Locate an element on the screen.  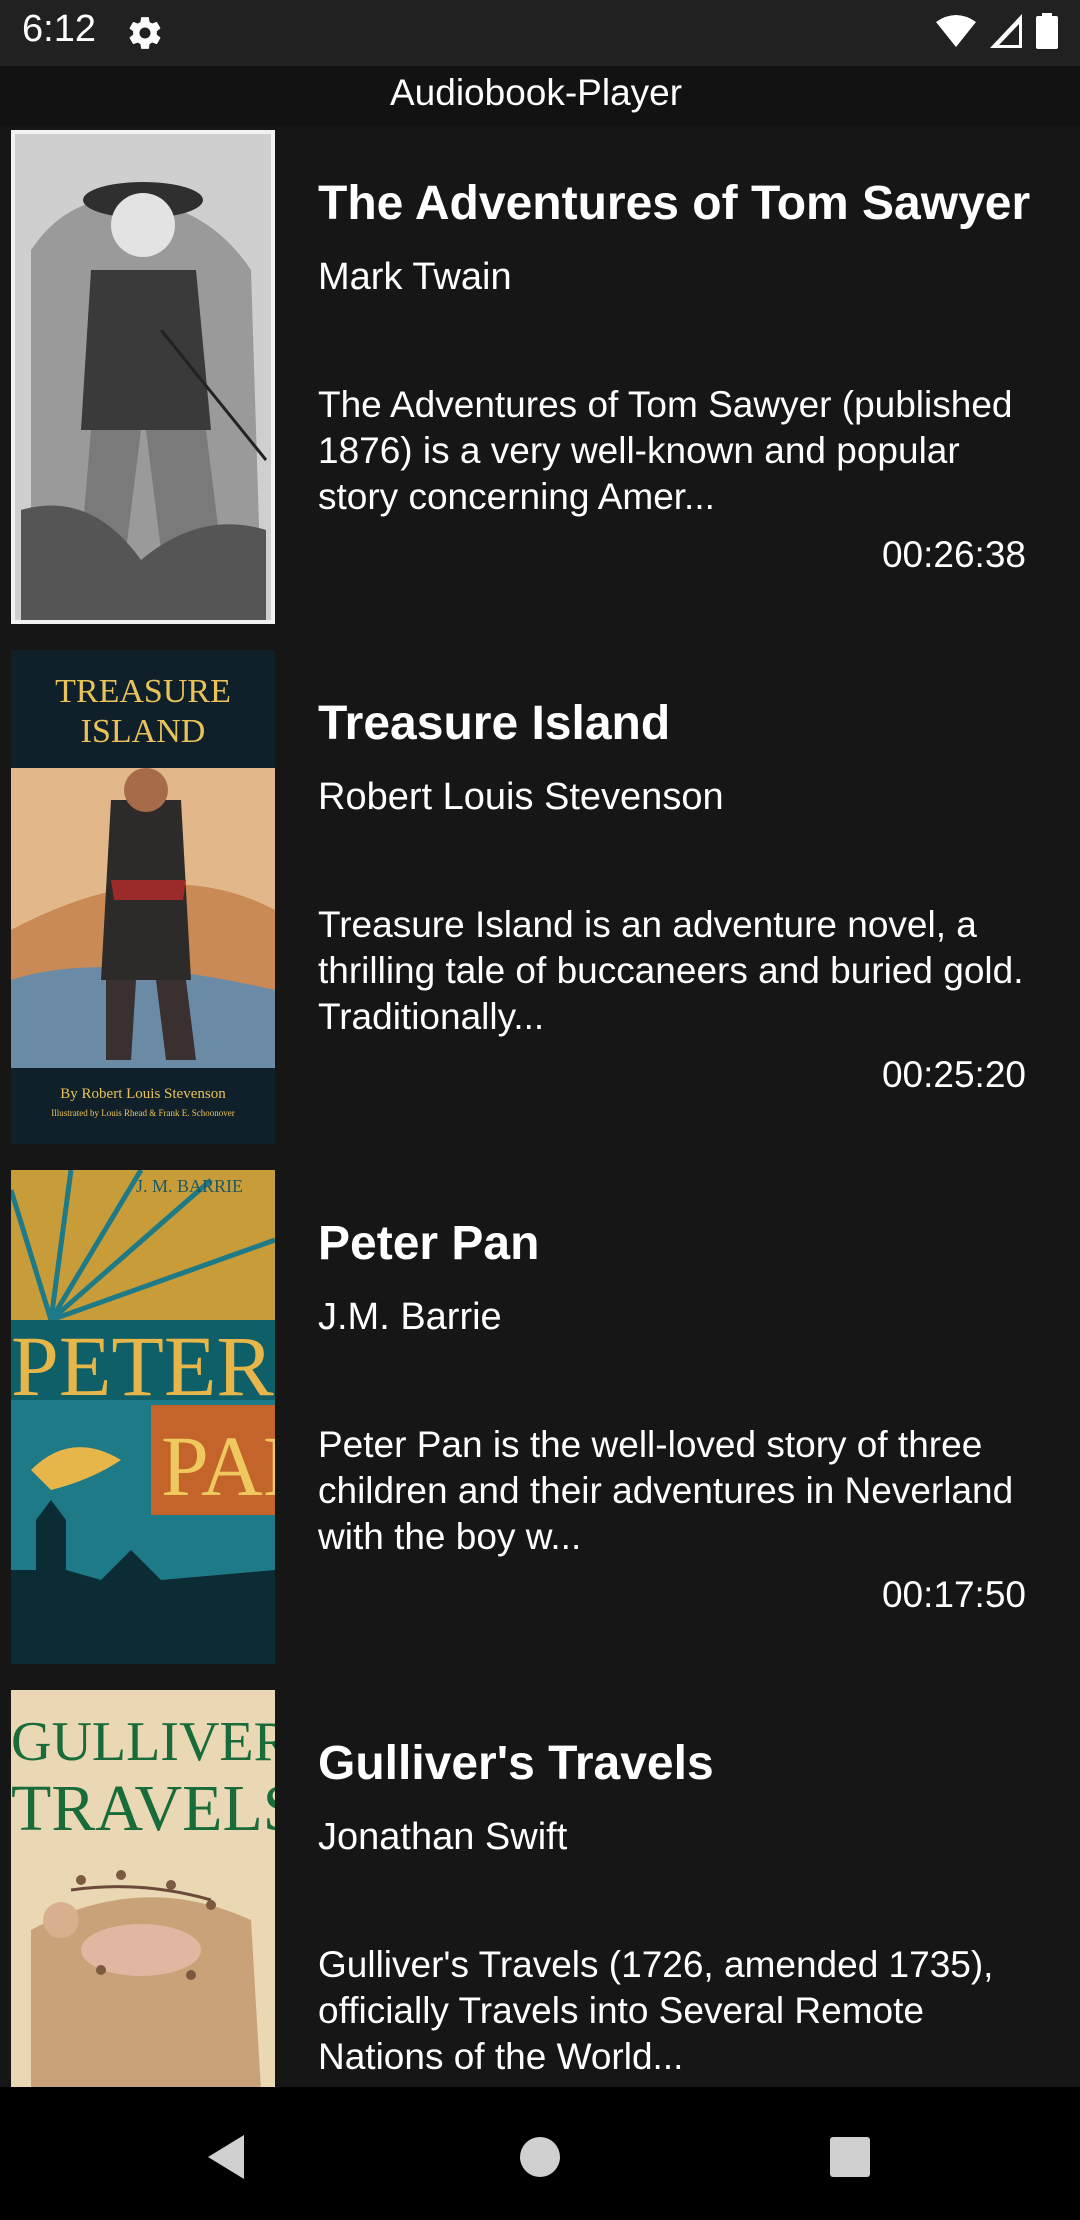
cover-title-line2: PAN is located at coordinates (218, 1466).